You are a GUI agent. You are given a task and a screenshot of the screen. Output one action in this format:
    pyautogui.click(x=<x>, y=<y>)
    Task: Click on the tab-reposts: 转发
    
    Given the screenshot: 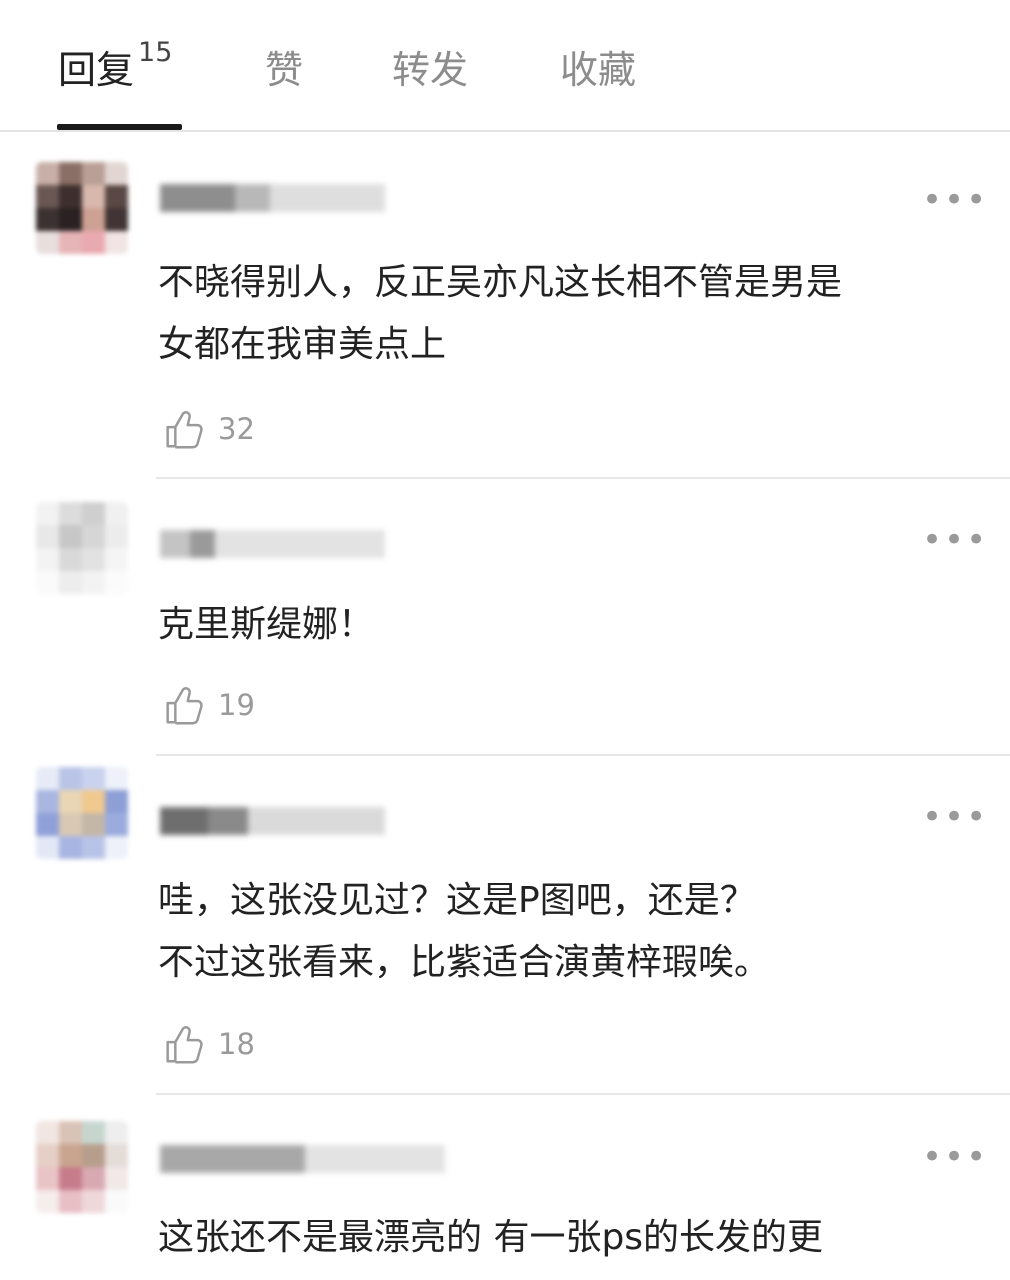 What is the action you would take?
    pyautogui.click(x=430, y=70)
    